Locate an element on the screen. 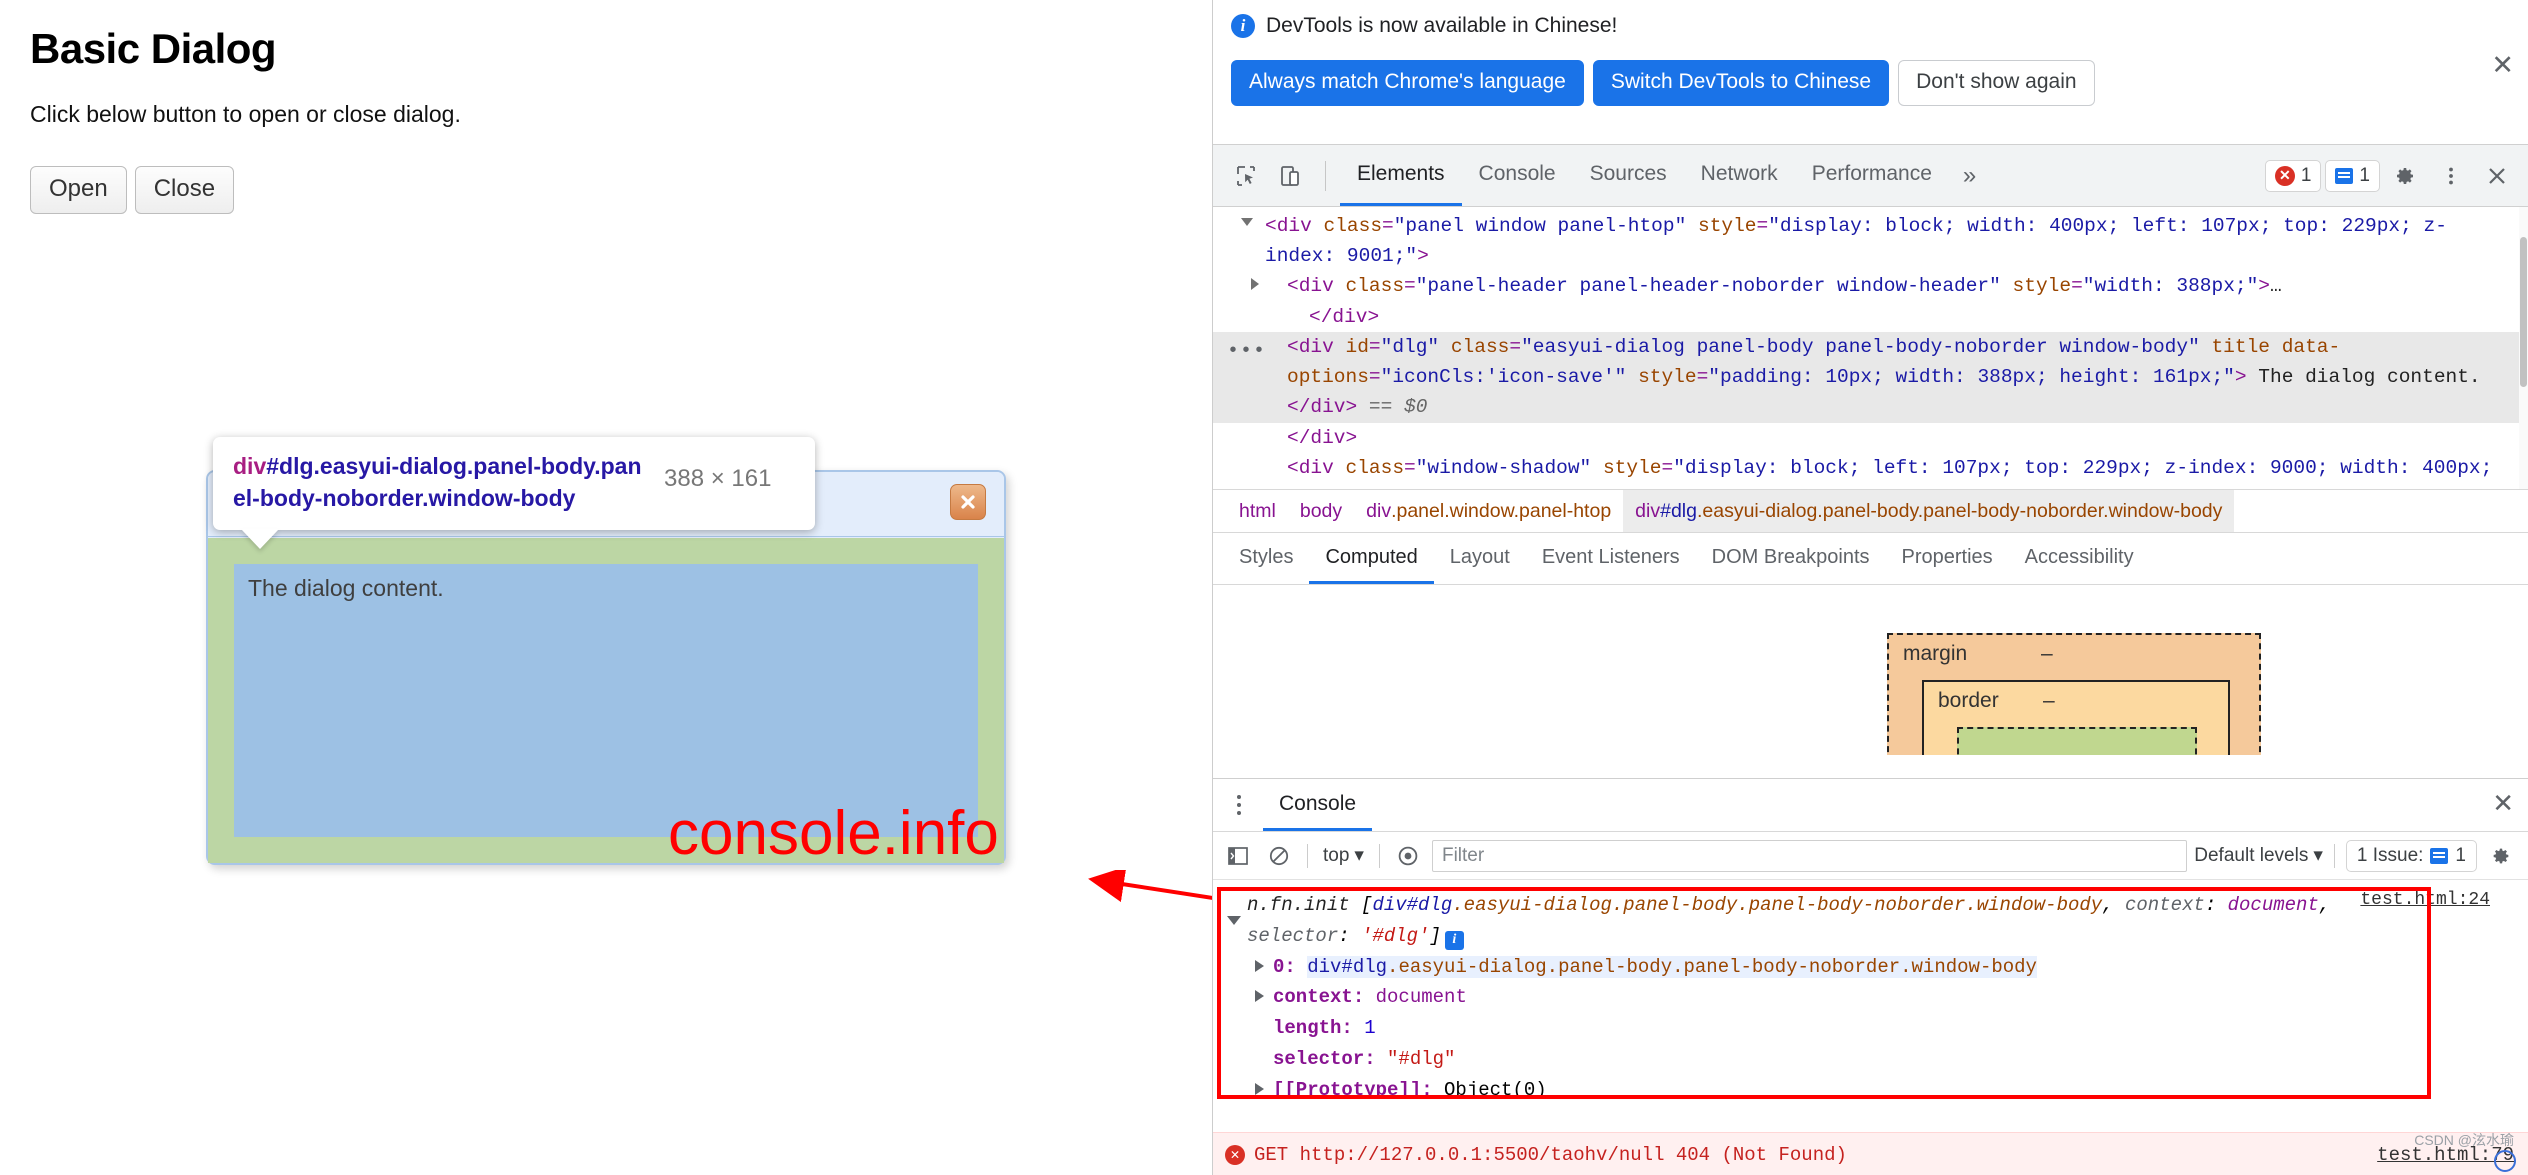  console-property-key: selector: is located at coordinates (1330, 1058).